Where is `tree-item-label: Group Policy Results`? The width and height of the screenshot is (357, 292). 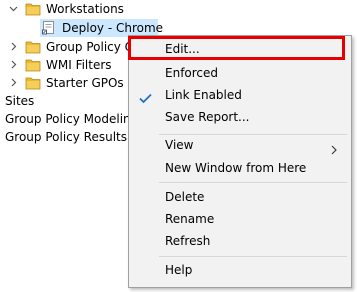 tree-item-label: Group Policy Results is located at coordinates (66, 137).